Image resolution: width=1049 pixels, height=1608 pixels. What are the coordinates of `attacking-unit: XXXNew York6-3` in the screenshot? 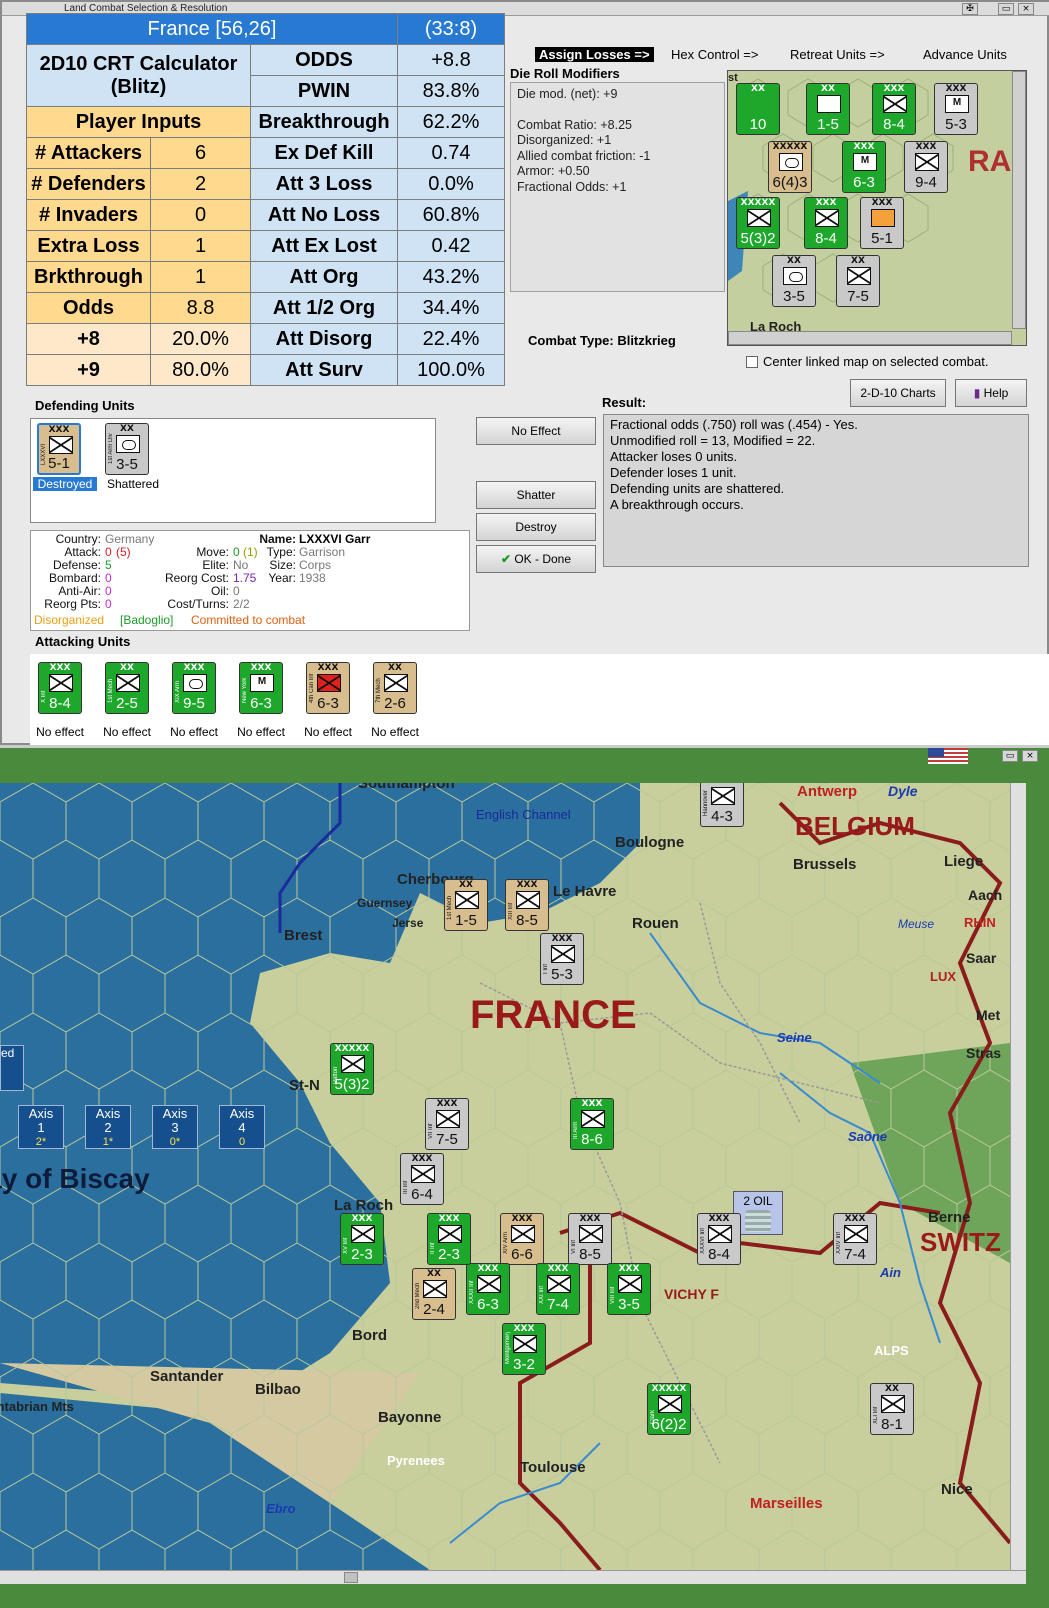 It's located at (261, 688).